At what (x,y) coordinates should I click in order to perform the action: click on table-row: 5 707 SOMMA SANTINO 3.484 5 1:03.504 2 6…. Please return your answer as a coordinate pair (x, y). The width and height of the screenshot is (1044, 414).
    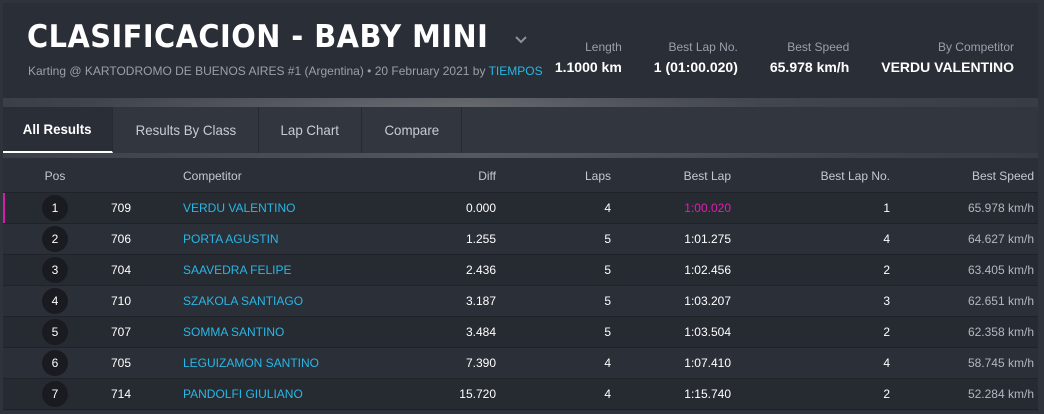
    Looking at the image, I should click on (520, 332).